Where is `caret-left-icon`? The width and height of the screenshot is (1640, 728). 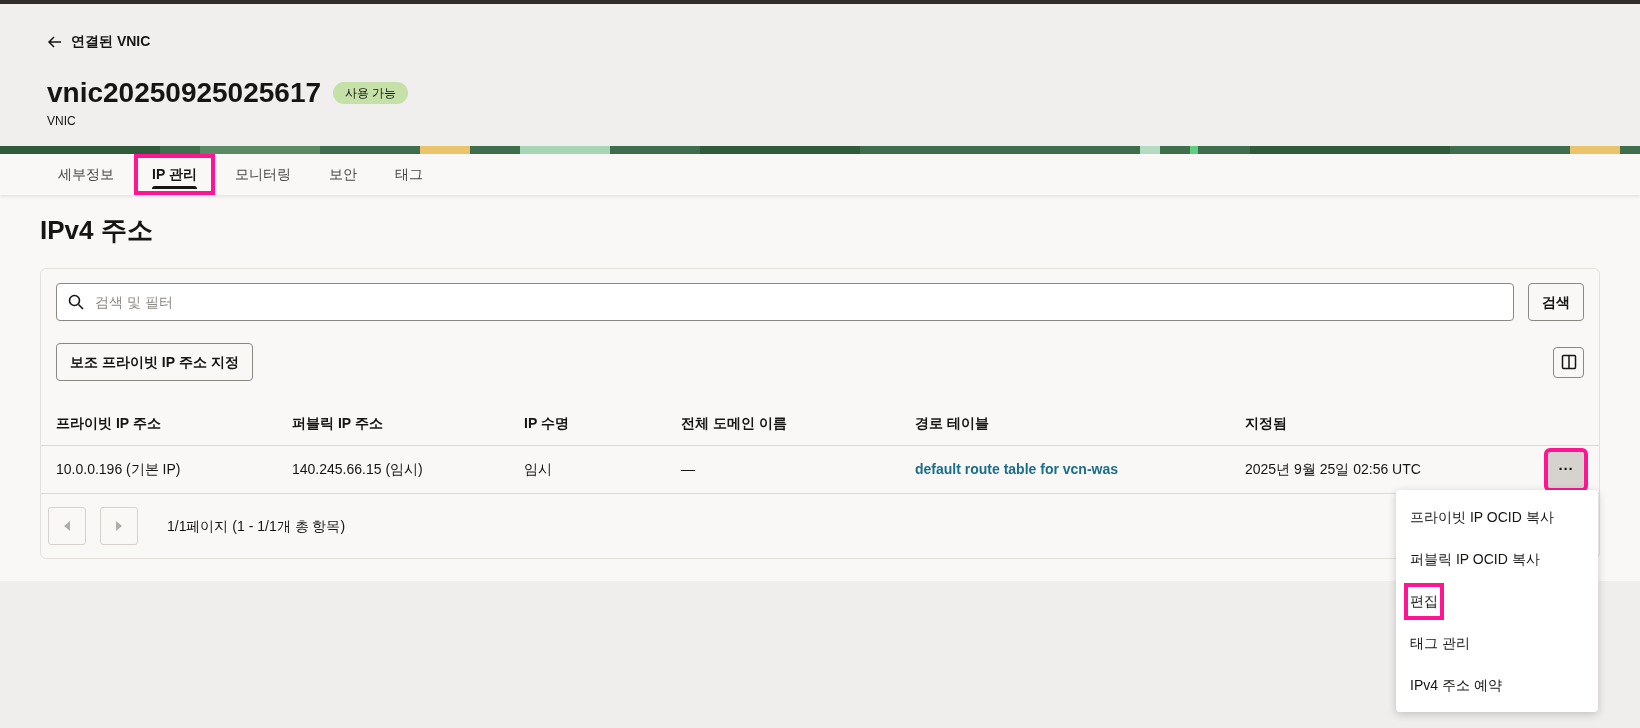 caret-left-icon is located at coordinates (67, 526).